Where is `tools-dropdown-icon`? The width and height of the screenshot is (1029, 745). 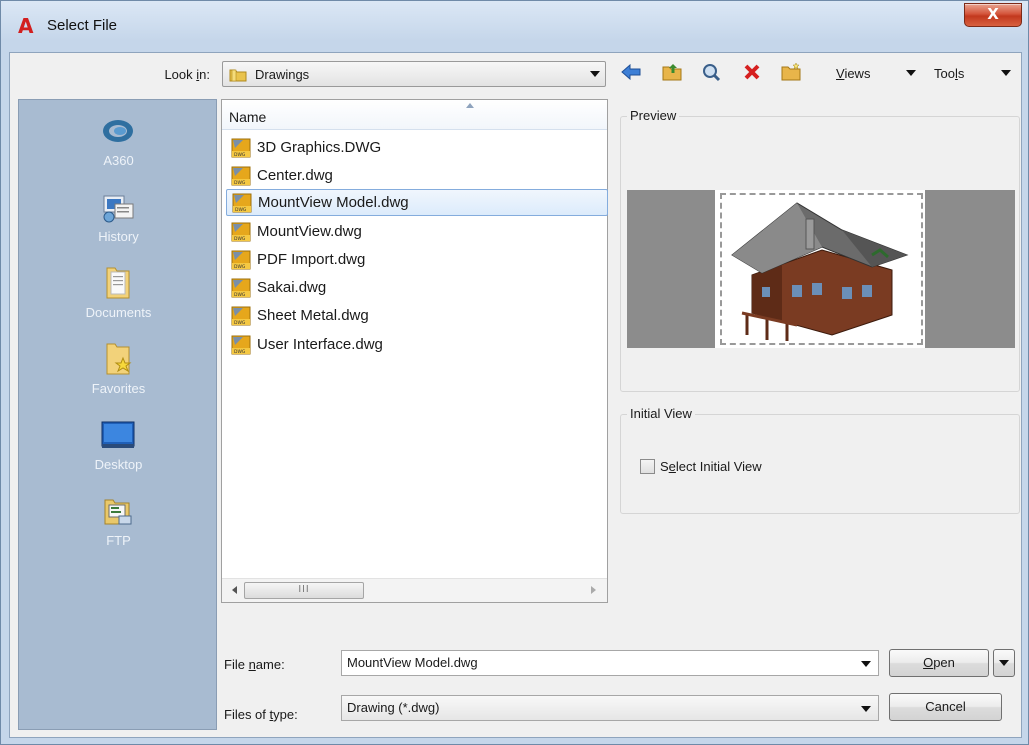
tools-dropdown-icon is located at coordinates (1006, 73).